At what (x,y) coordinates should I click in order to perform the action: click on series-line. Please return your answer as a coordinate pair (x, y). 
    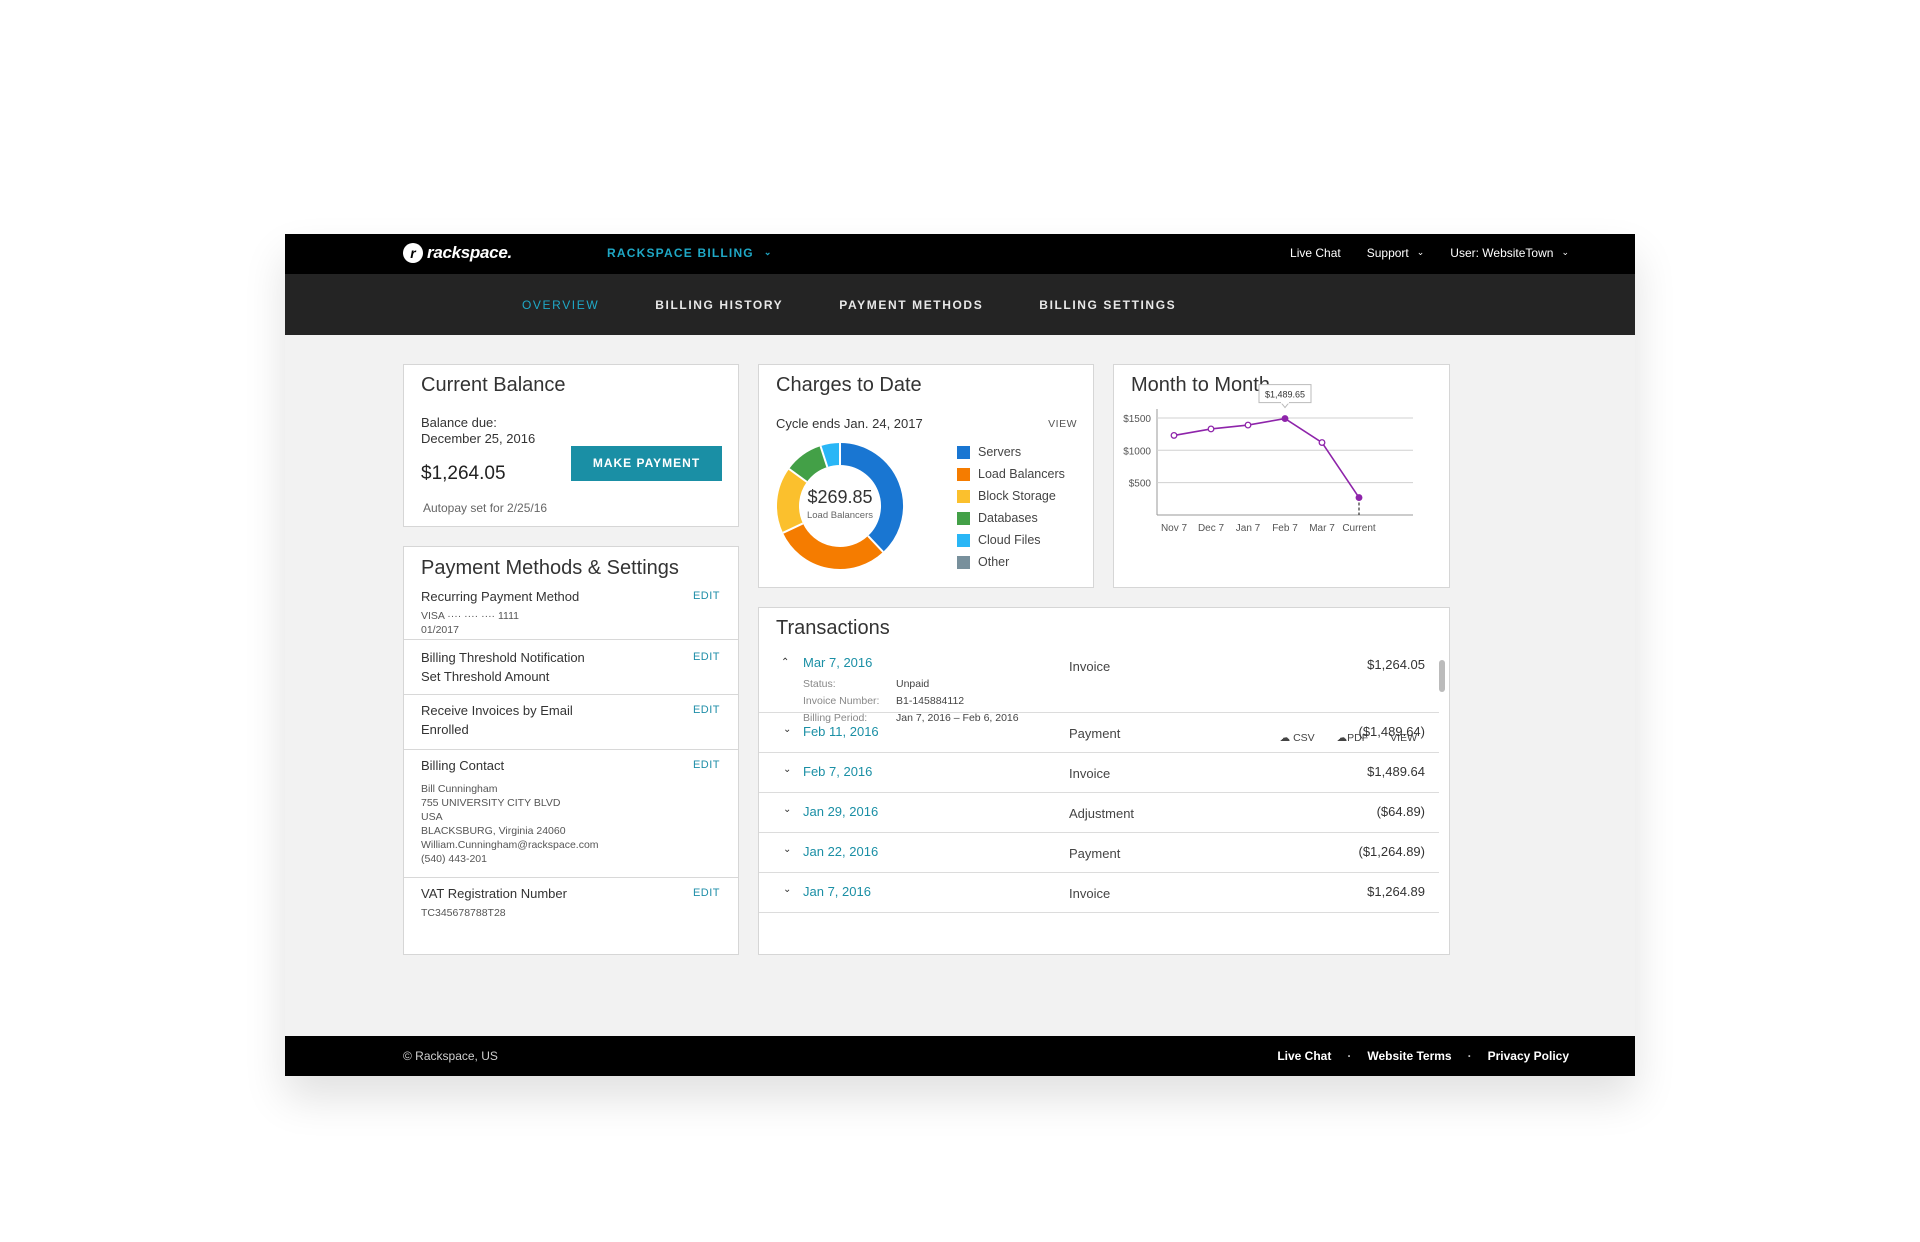
    Looking at the image, I should click on (1266, 457).